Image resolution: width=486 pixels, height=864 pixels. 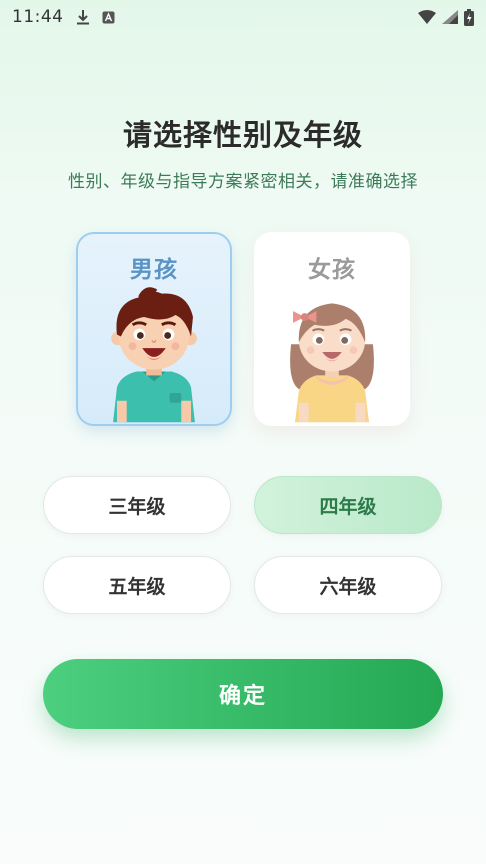 What do you see at coordinates (243, 182) in the screenshot?
I see `page-subtitle: 性别、年级与指导方案紧密相关，请准确选择` at bounding box center [243, 182].